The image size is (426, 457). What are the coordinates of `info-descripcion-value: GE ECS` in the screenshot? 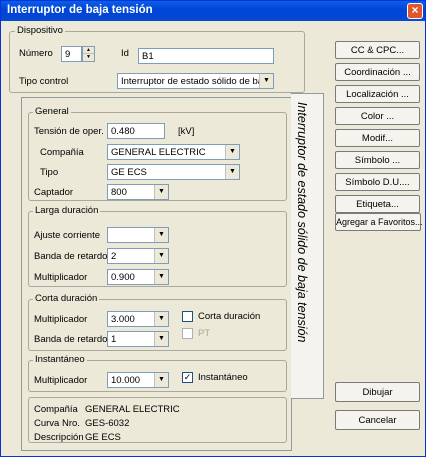 It's located at (103, 437).